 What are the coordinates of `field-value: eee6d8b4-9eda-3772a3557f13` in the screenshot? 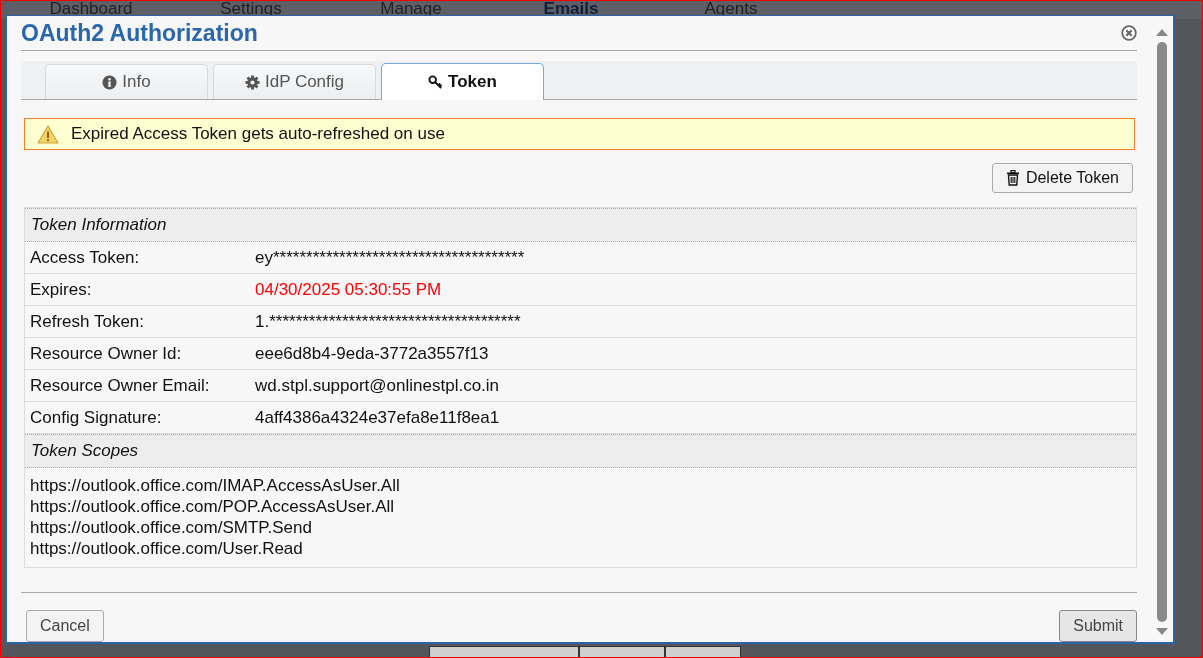 It's located at (372, 353).